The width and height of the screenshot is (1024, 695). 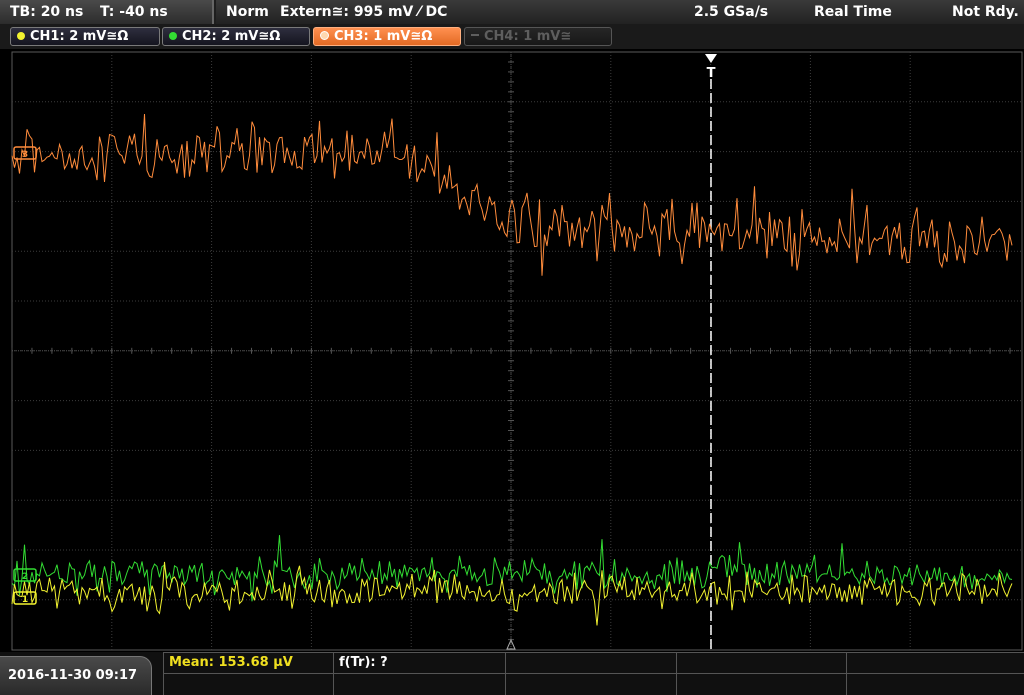 I want to click on channel-4-off-icon, so click(x=475, y=35).